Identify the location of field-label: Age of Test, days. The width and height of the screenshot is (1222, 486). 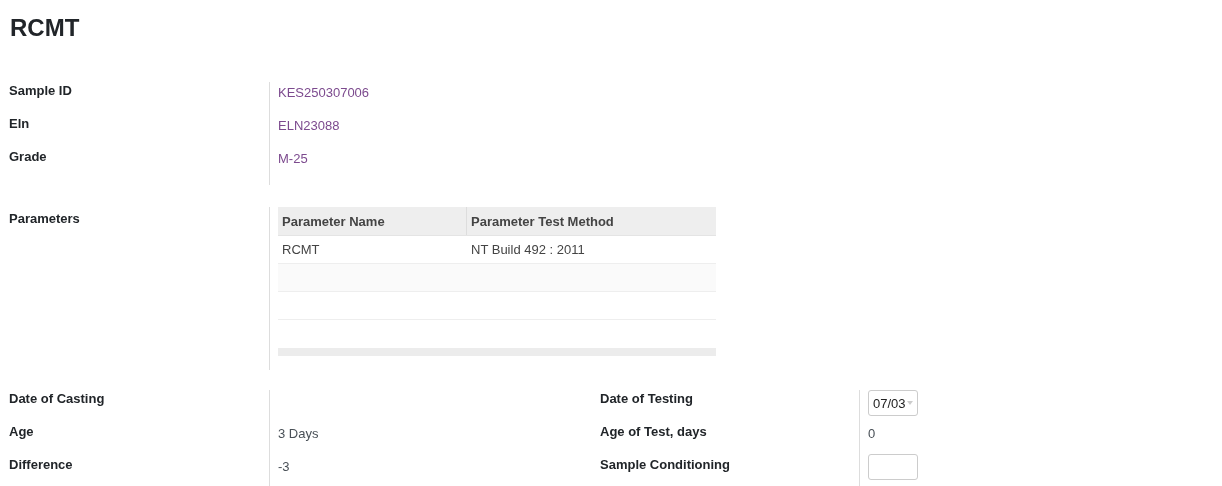
(653, 431).